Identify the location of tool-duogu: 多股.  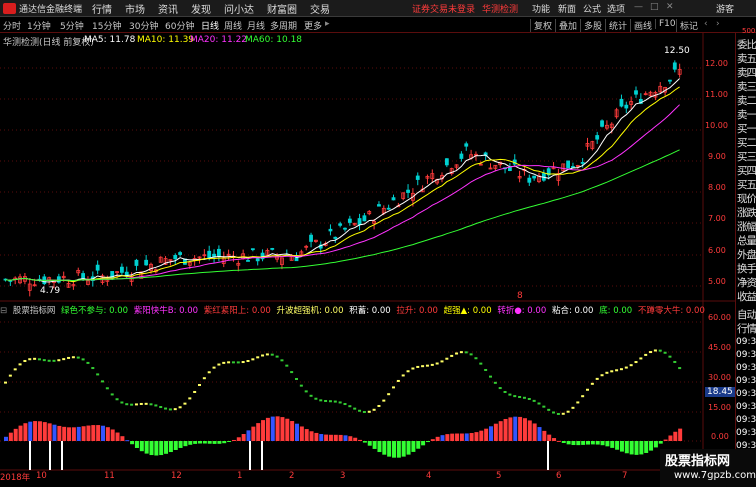
(591, 25).